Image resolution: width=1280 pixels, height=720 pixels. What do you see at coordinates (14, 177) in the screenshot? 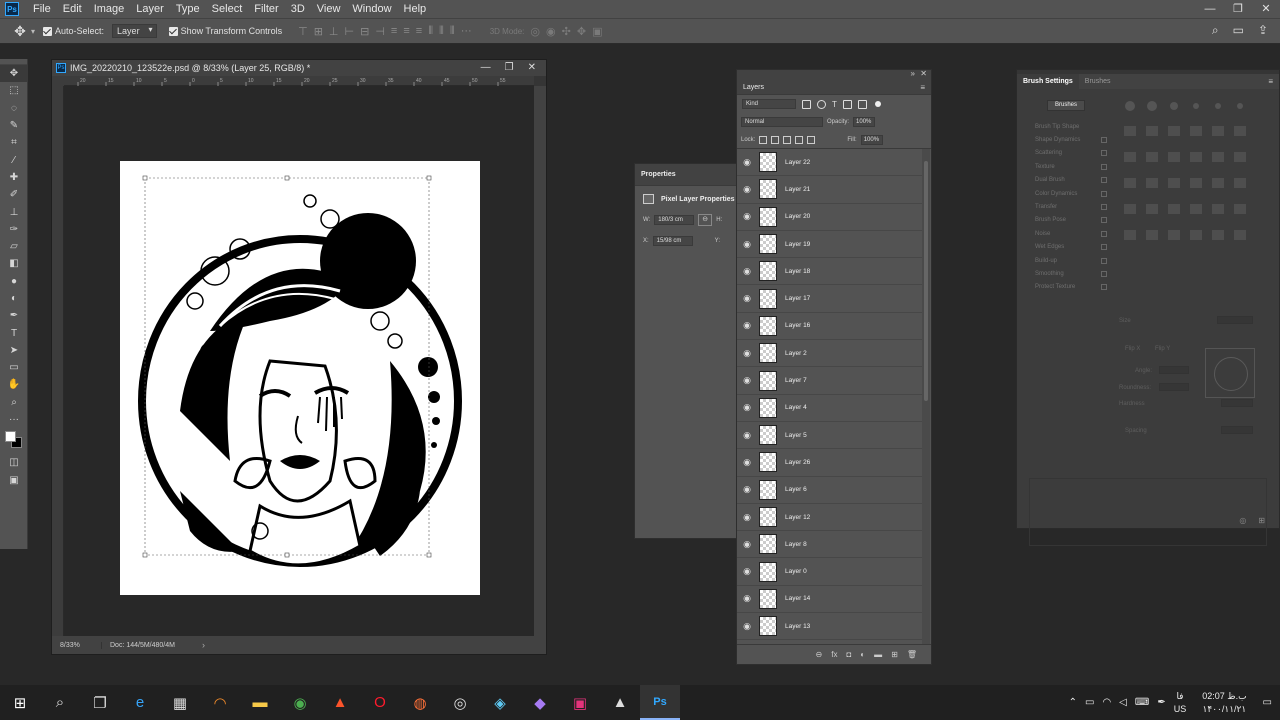
I see `healing-icon: ✚` at bounding box center [14, 177].